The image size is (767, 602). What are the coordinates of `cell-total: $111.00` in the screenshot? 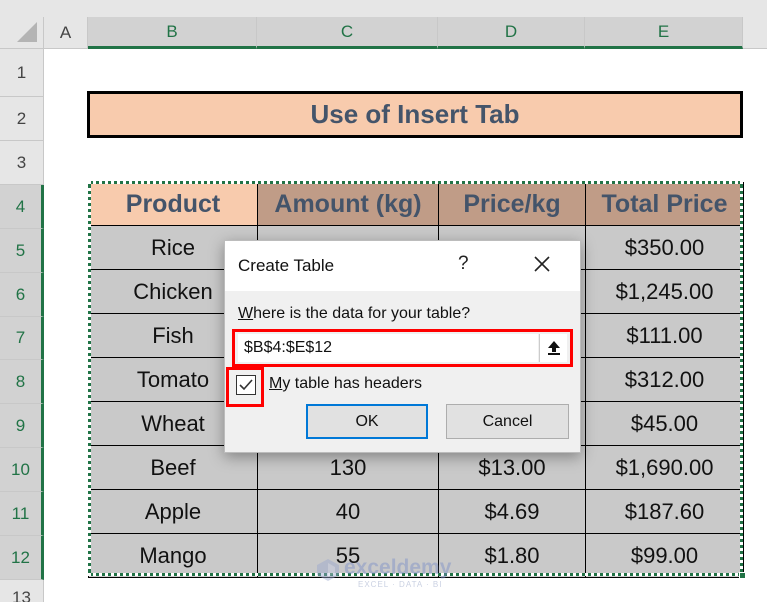 It's located at (664, 335).